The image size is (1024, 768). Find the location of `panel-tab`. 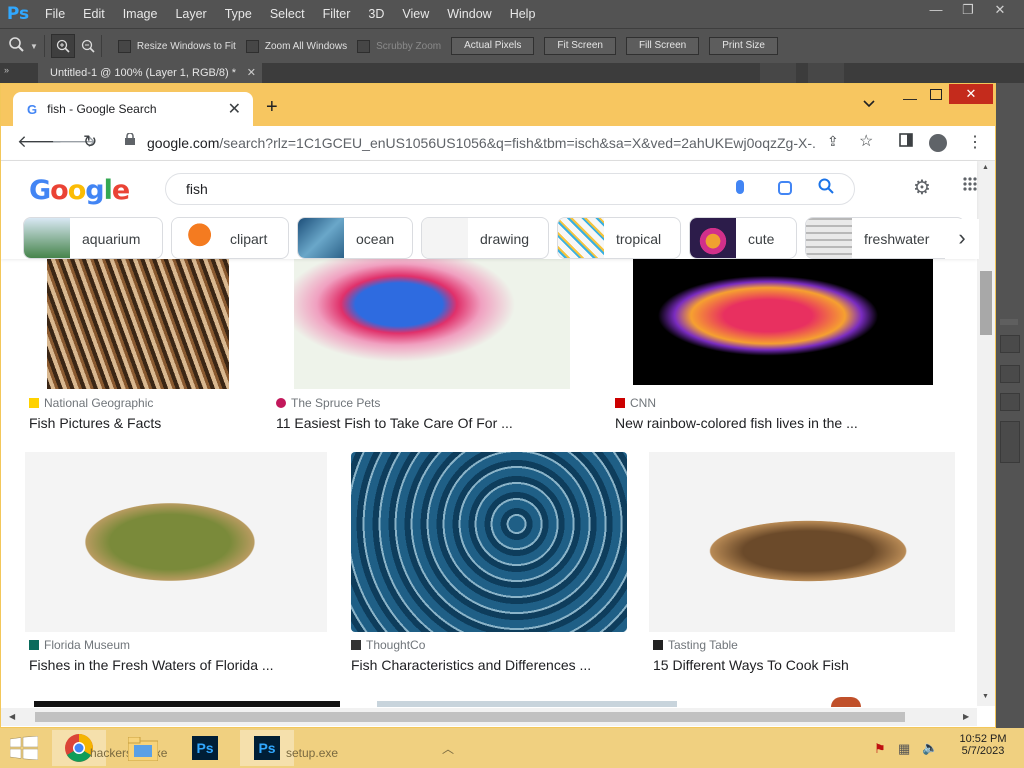

panel-tab is located at coordinates (778, 73).